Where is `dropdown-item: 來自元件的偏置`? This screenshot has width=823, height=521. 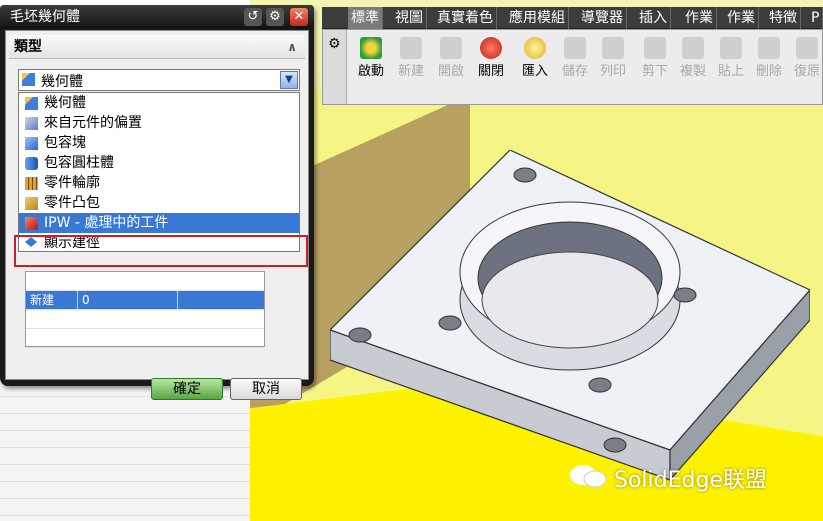
dropdown-item: 來自元件的偏置 is located at coordinates (159, 123).